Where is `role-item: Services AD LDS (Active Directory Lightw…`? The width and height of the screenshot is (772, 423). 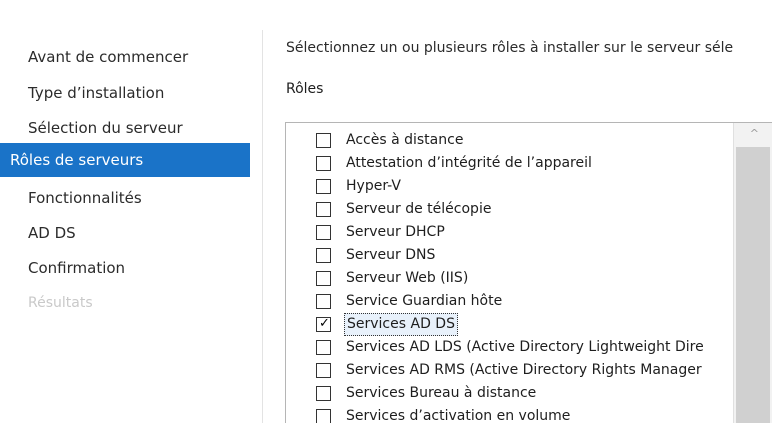
role-item: Services AD LDS (Active Directory Lightw… is located at coordinates (526, 347).